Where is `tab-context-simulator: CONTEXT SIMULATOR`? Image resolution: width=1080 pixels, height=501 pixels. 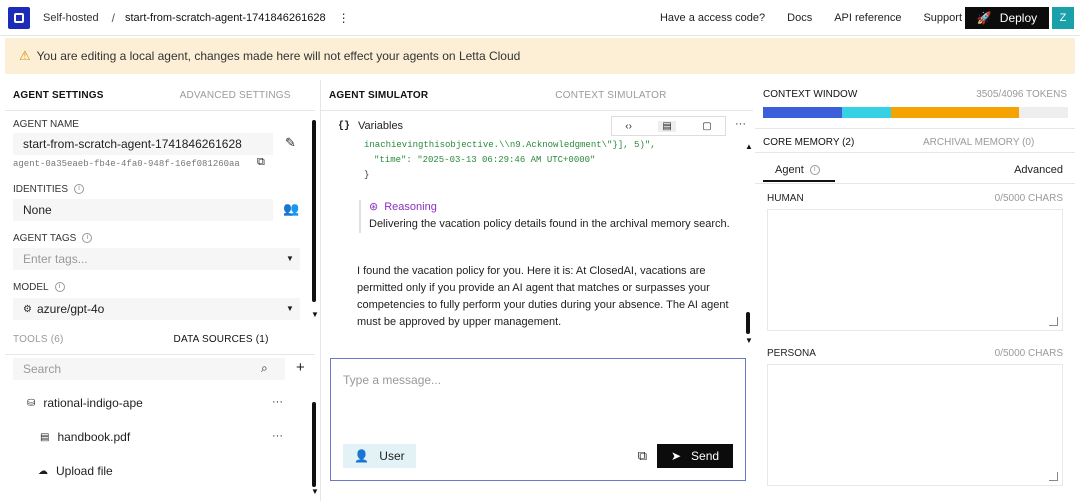 tab-context-simulator: CONTEXT SIMULATOR is located at coordinates (610, 95).